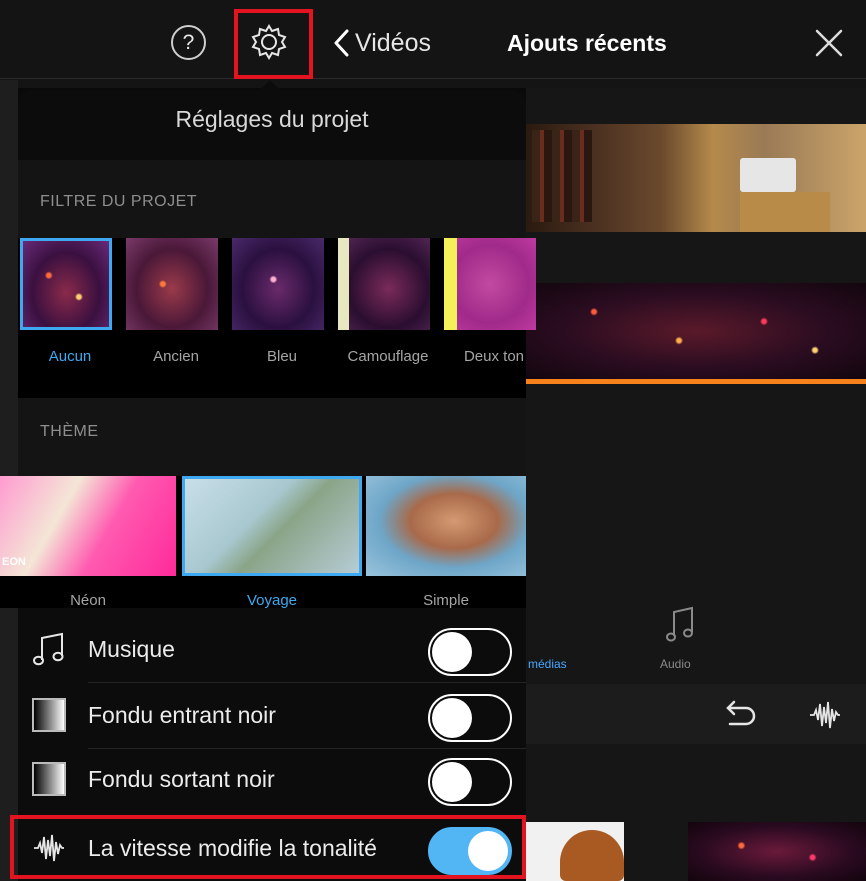 The height and width of the screenshot is (881, 866). Describe the element at coordinates (433, 44) in the screenshot. I see `top-bar` at that location.